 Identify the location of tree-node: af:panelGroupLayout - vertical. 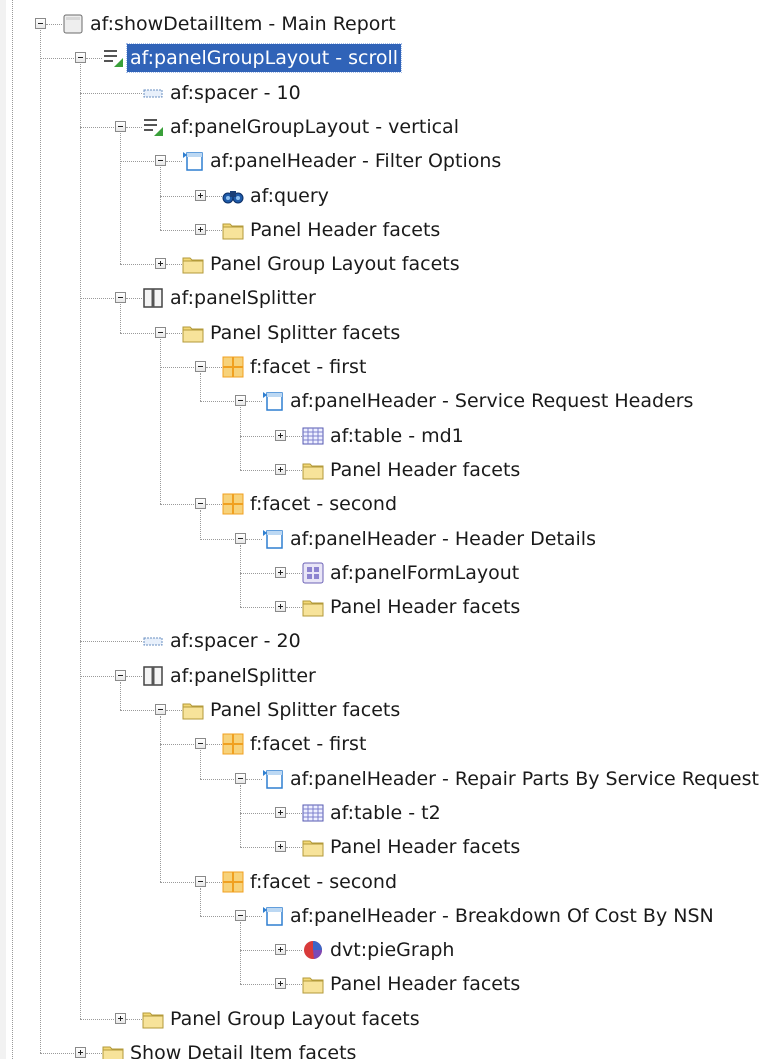
(388, 127).